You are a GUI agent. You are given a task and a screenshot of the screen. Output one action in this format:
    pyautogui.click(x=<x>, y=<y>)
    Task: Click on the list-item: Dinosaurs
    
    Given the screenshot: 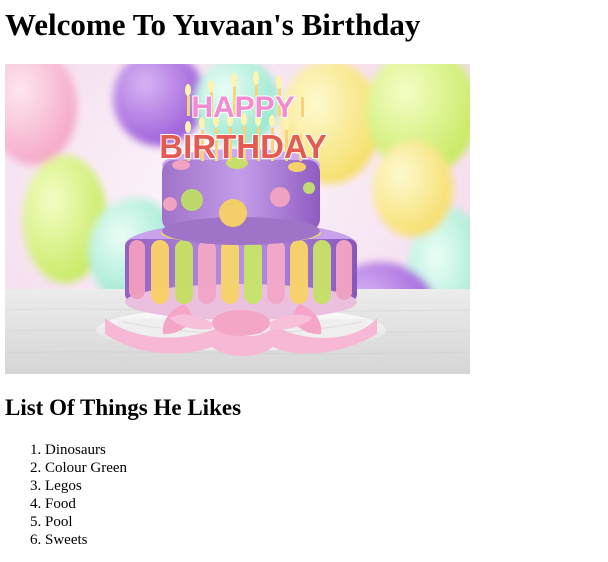 What is the action you would take?
    pyautogui.click(x=86, y=450)
    